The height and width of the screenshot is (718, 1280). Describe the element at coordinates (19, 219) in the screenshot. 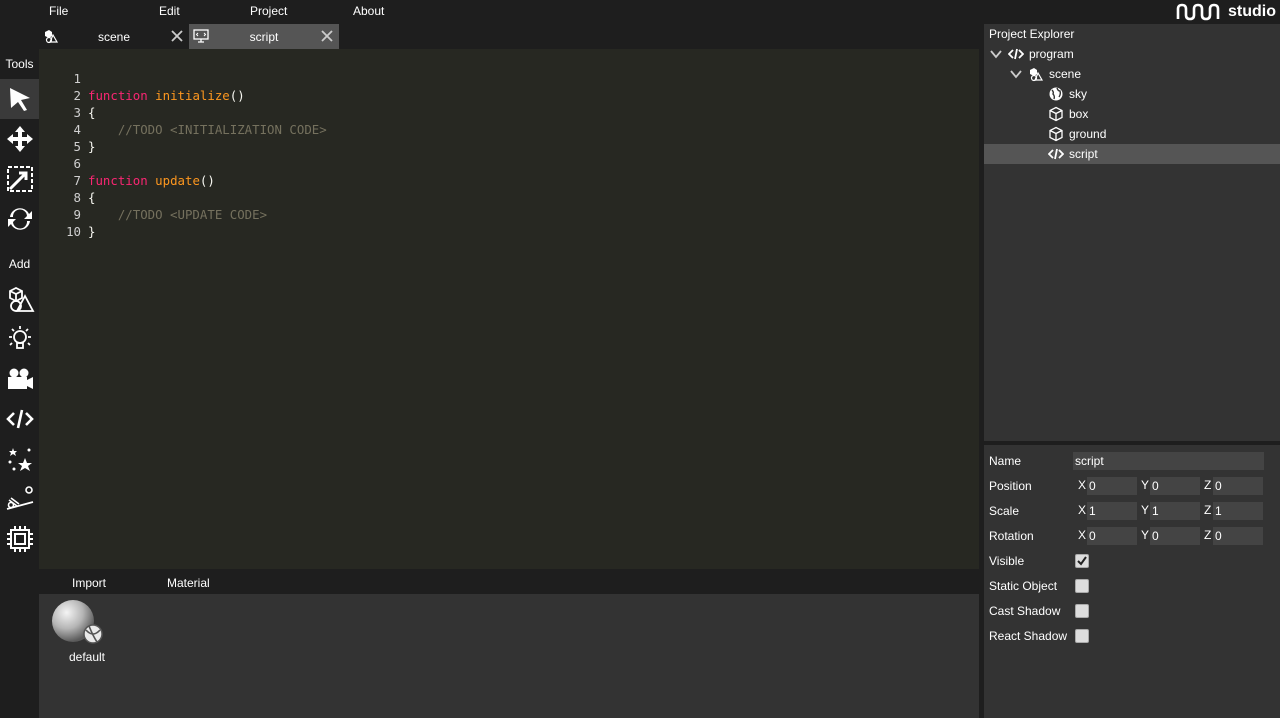

I see `rotate-tool-button` at that location.